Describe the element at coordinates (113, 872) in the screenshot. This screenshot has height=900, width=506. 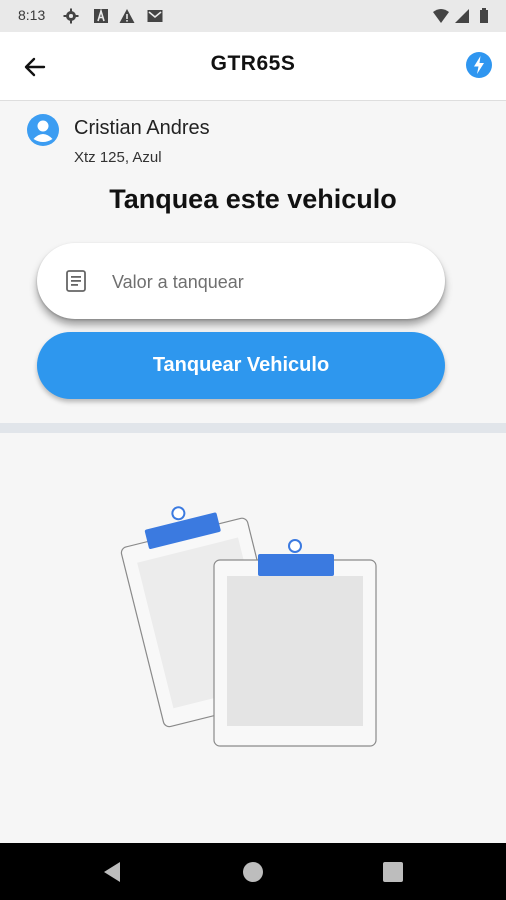
I see `back-triangle-icon` at that location.